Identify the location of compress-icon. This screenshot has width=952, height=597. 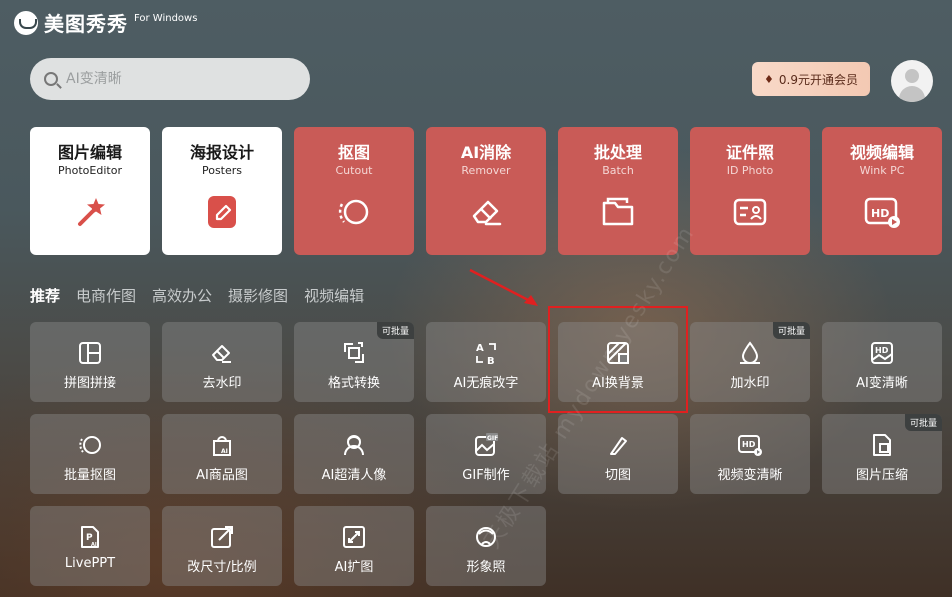
(882, 445).